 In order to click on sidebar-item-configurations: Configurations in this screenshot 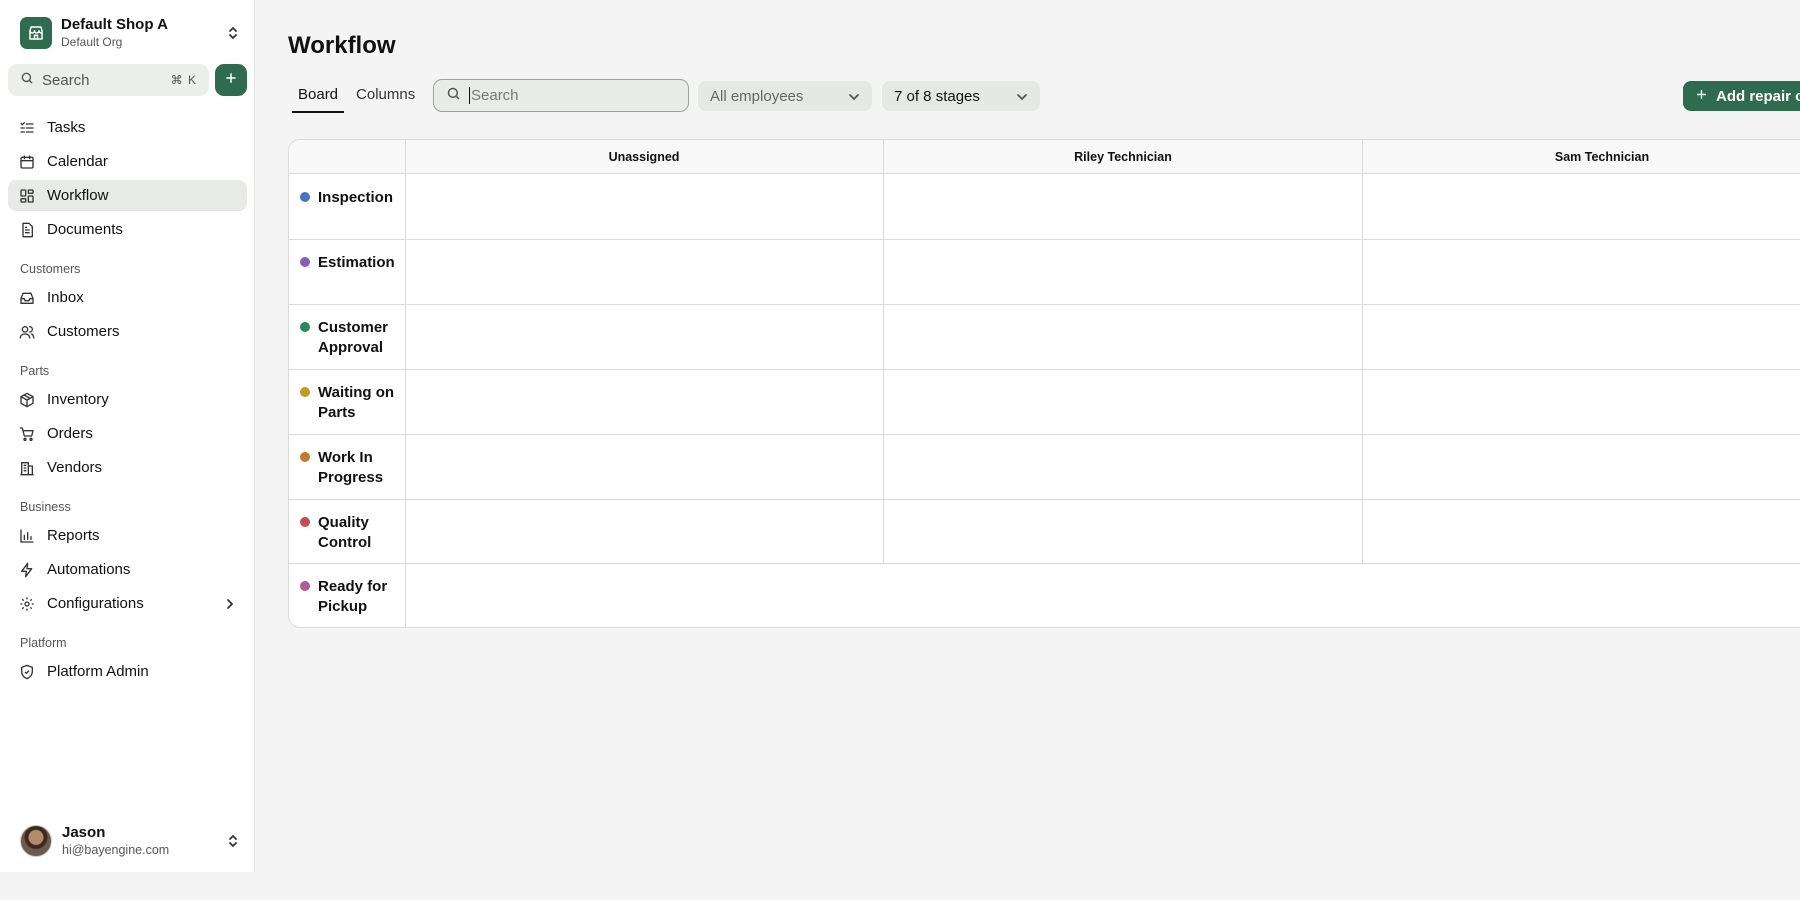, I will do `click(127, 603)`.